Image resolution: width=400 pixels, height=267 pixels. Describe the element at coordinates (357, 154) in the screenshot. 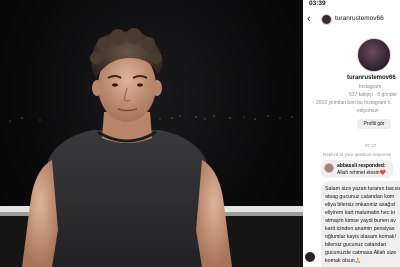

I see `reply-note: Replied to your question response` at that location.